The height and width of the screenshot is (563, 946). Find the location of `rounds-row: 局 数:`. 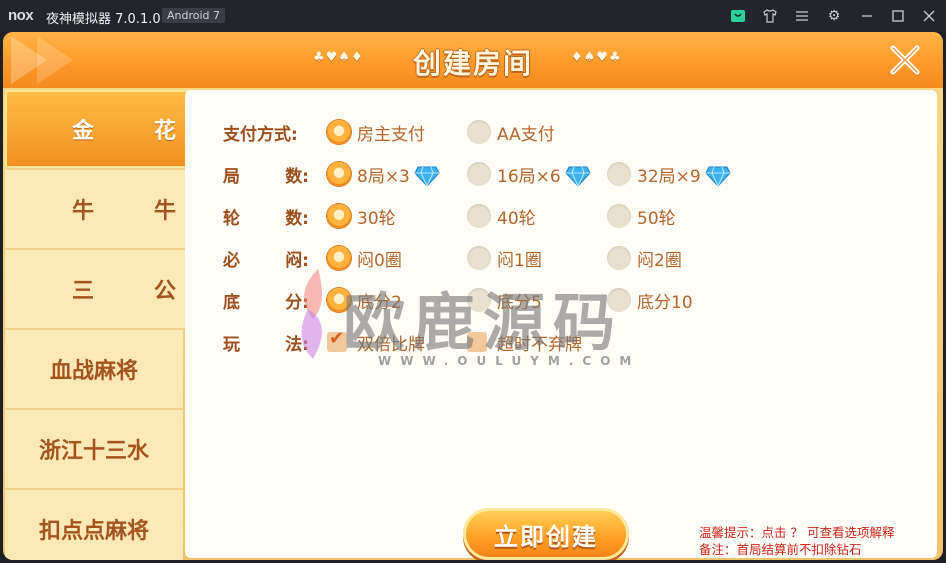

rounds-row: 局 数: is located at coordinates (266, 174).